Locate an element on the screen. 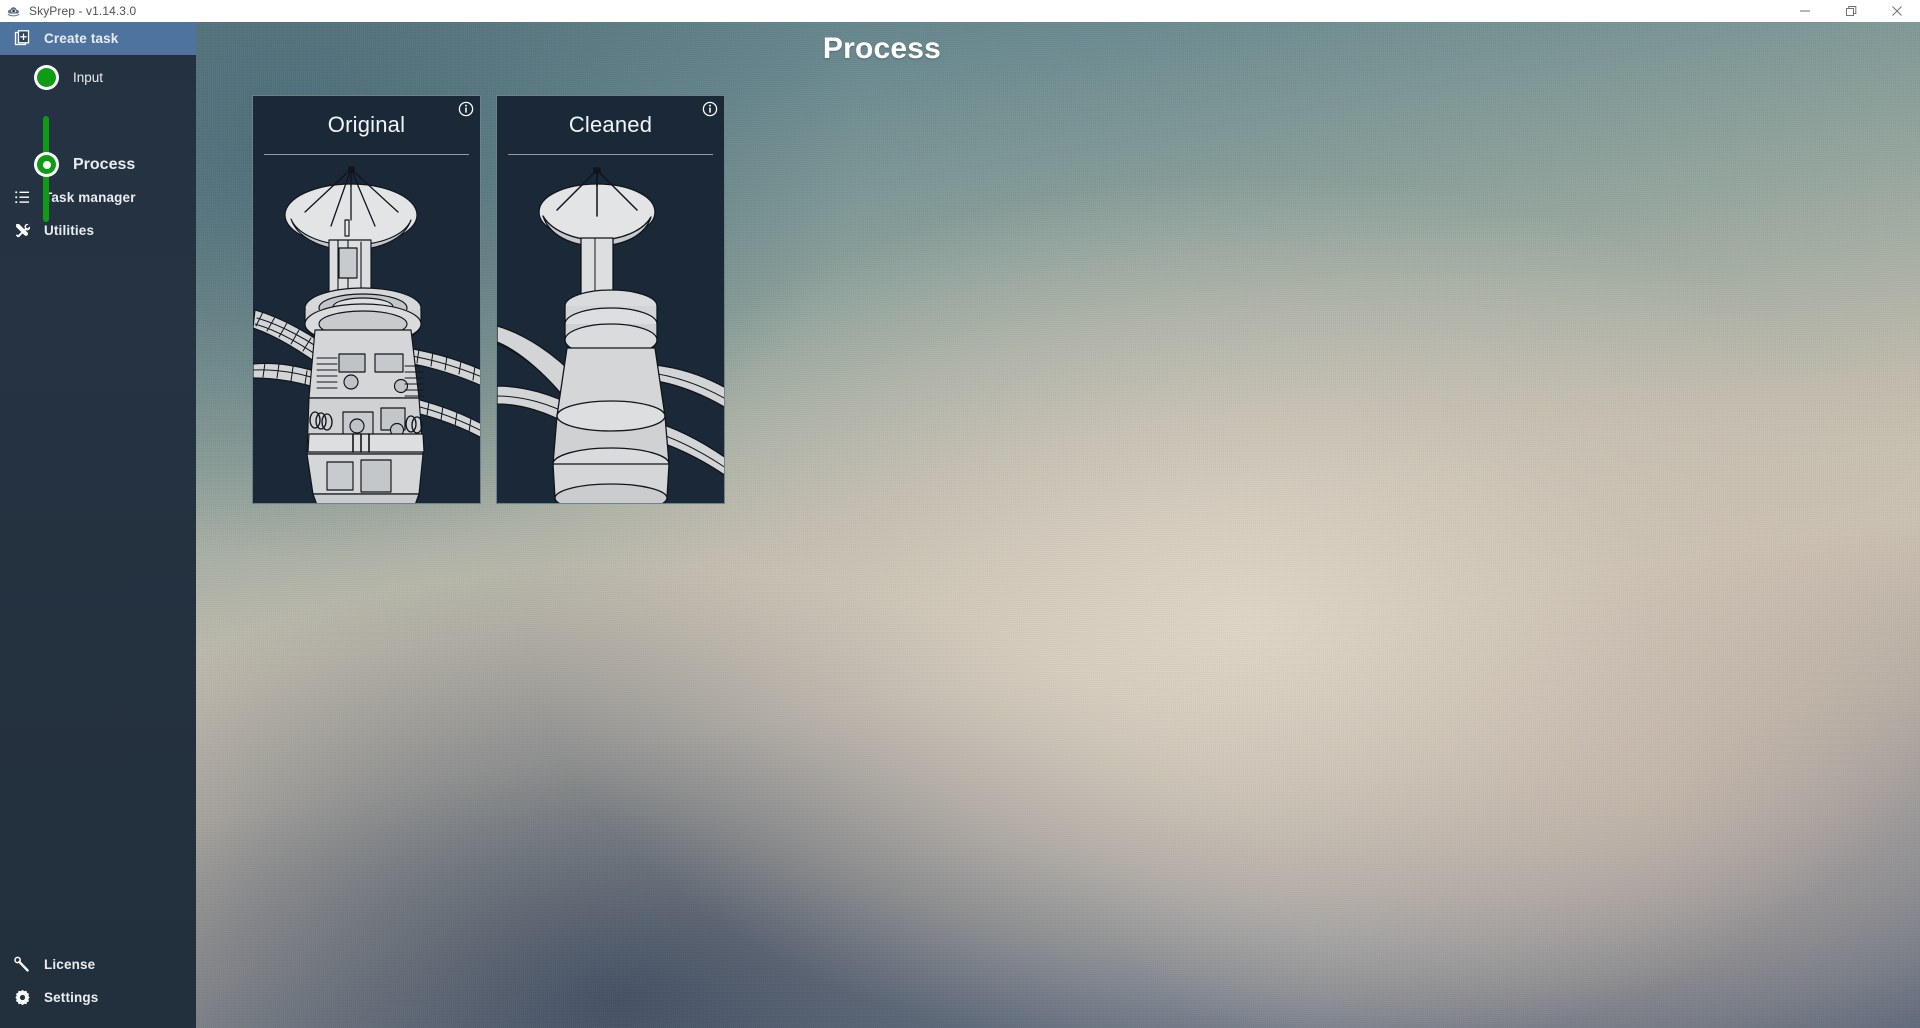 Image resolution: width=1920 pixels, height=1028 pixels. sidebar-bottom-section: License Settings is located at coordinates (98, 988).